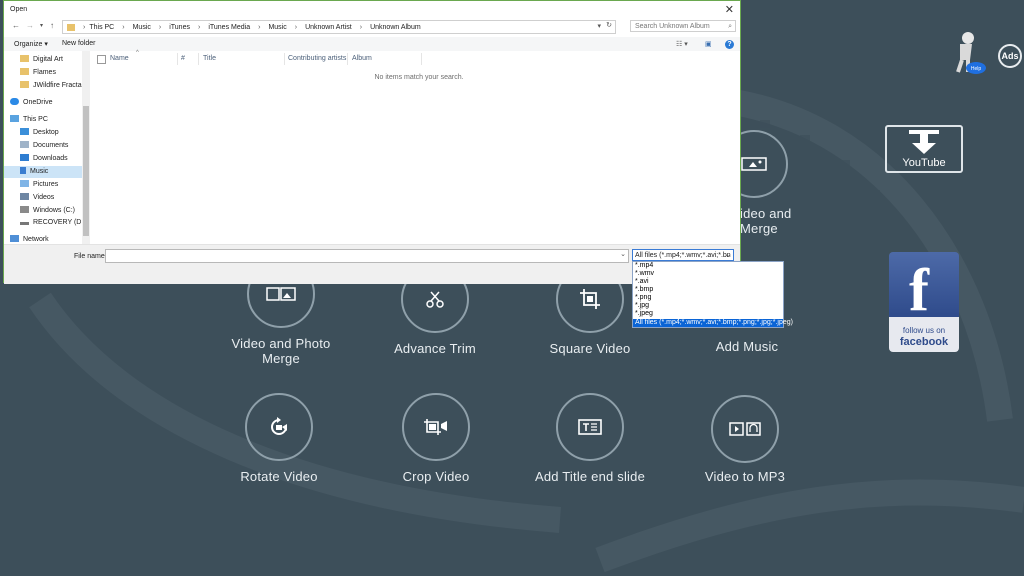 This screenshot has width=1024, height=576. Describe the element at coordinates (90, 256) in the screenshot. I see `filename-label: File name:` at that location.